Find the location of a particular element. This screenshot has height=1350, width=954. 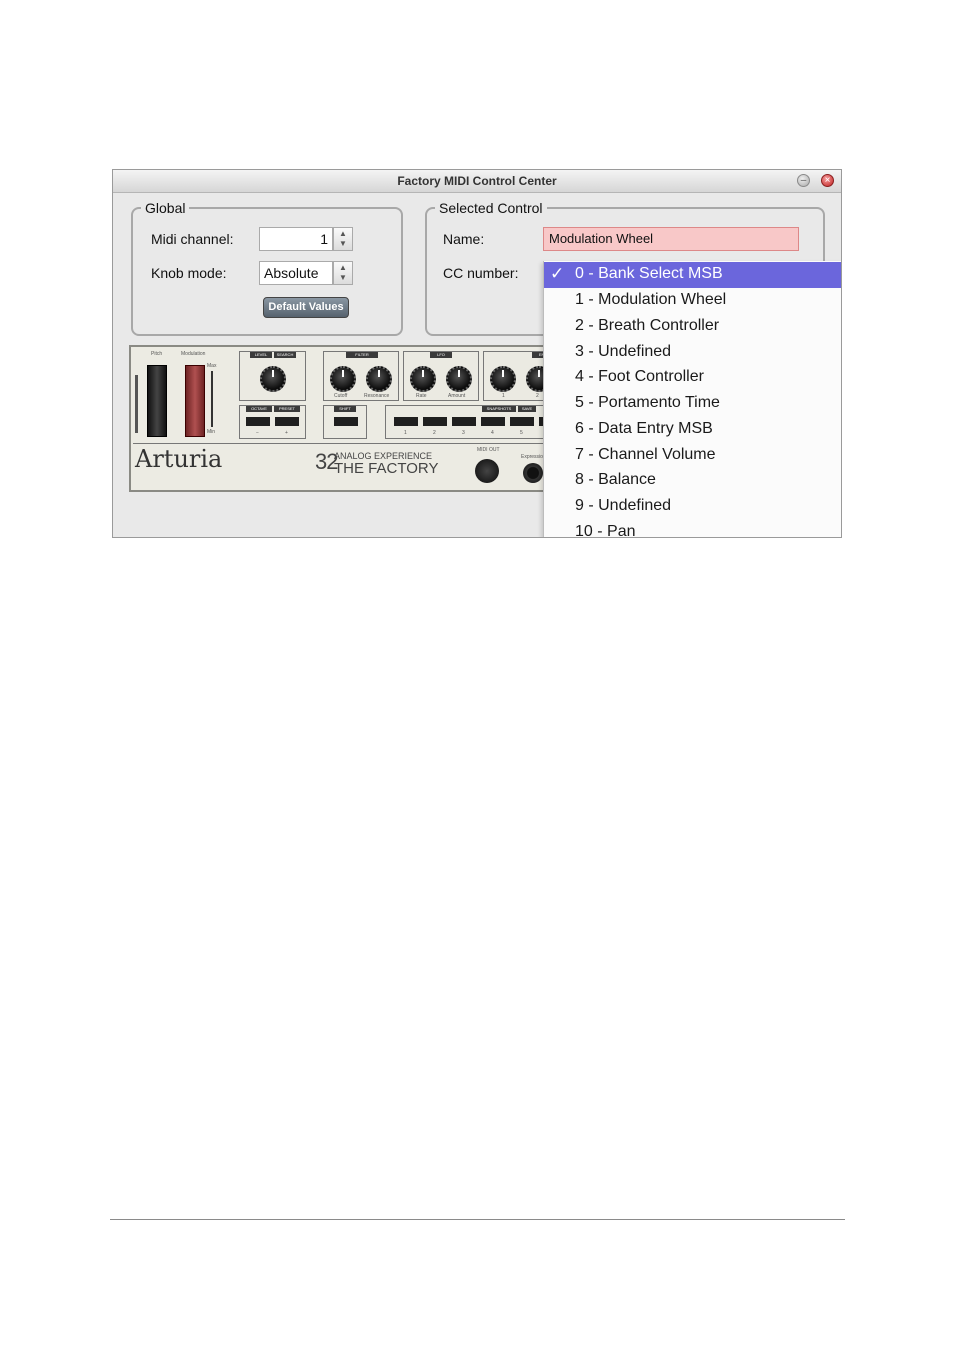

arturia-logo: Arturia is located at coordinates (179, 459).